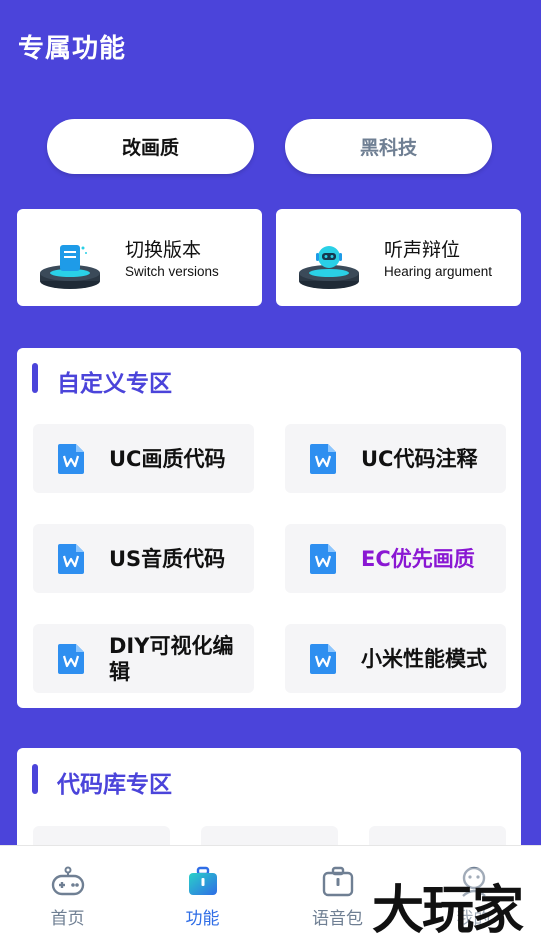 The width and height of the screenshot is (541, 937). What do you see at coordinates (67, 919) in the screenshot?
I see `nav-label: 首页` at bounding box center [67, 919].